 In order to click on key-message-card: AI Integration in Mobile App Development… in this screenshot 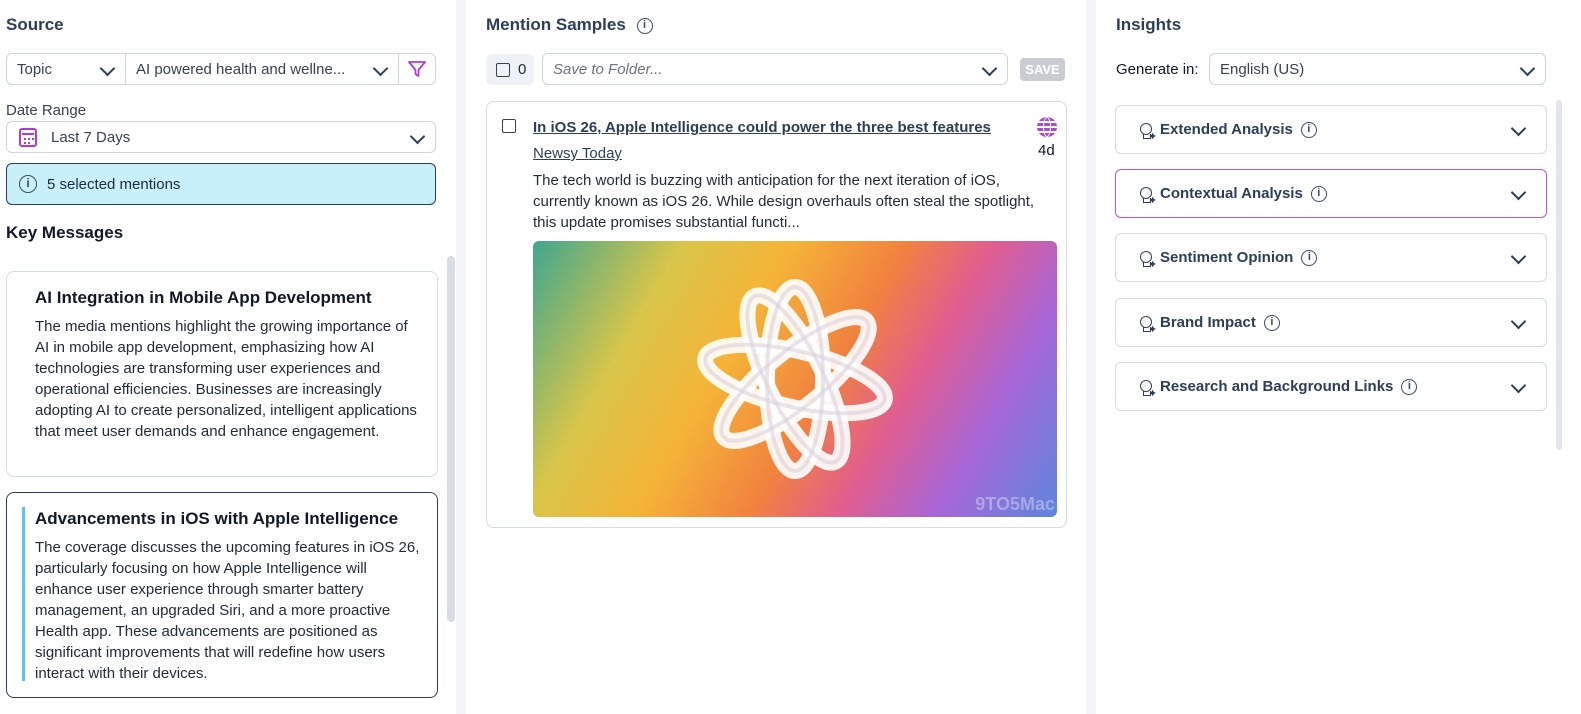, I will do `click(222, 374)`.